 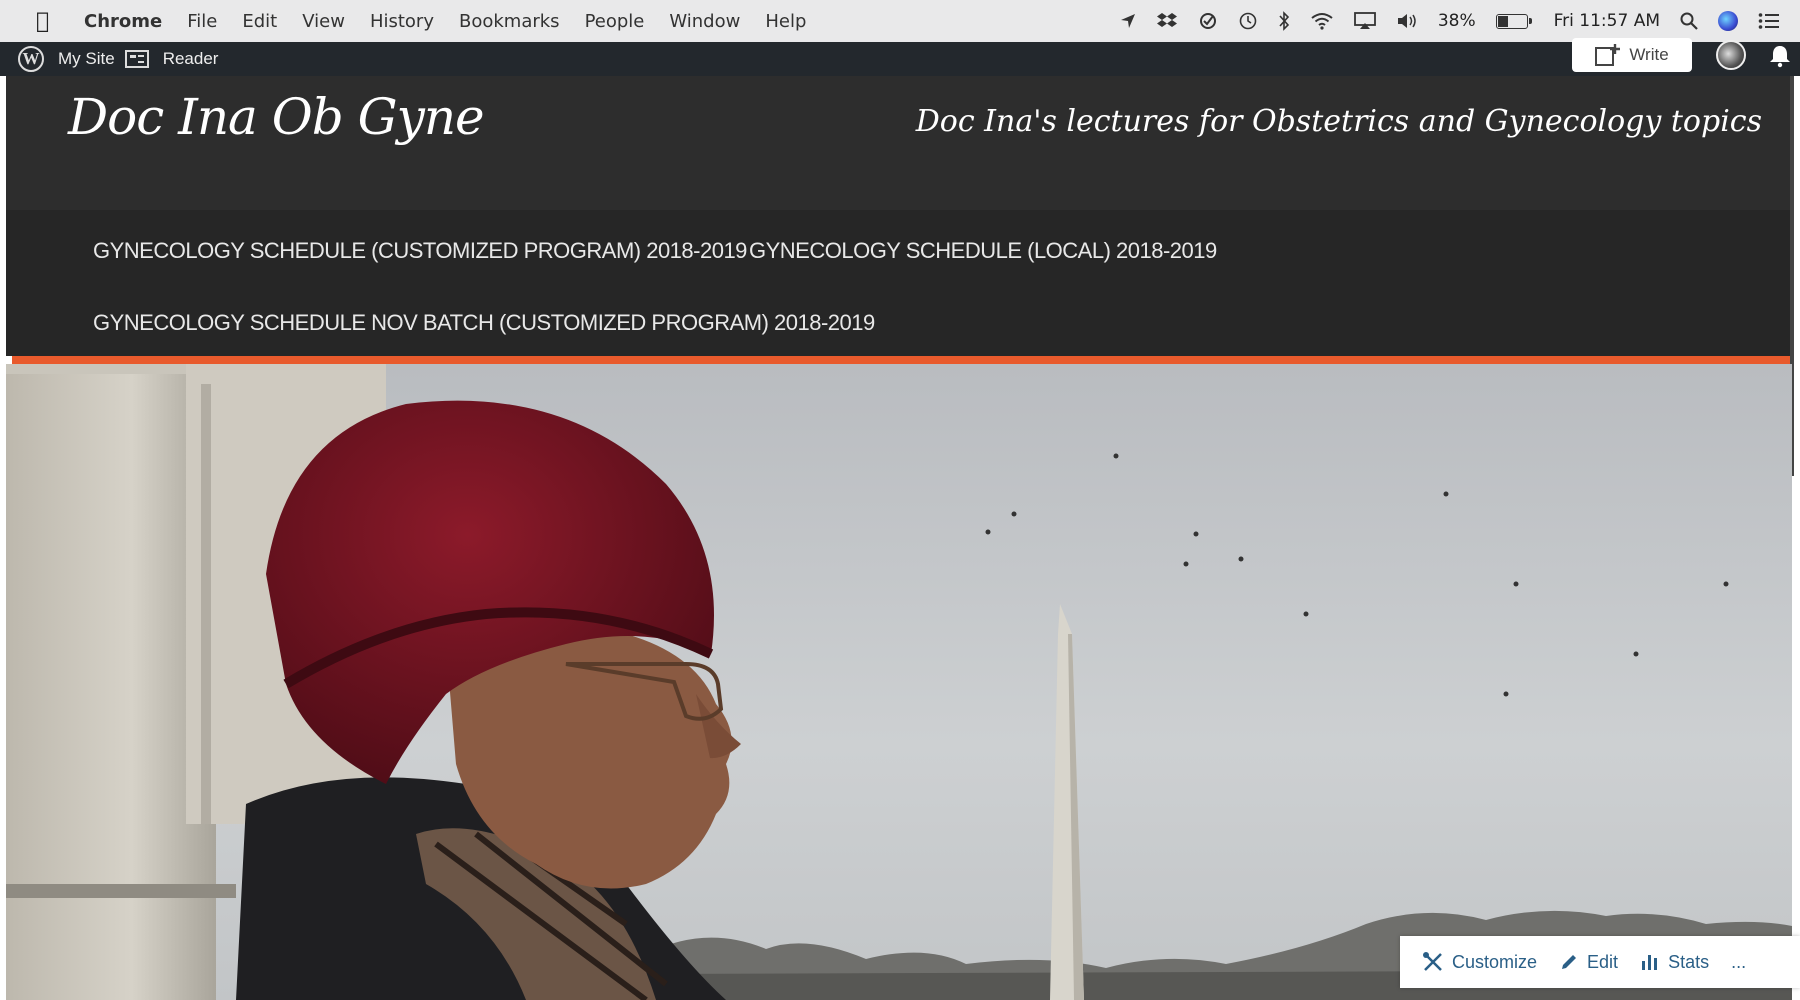 I want to click on customize-button: Customize, so click(x=1479, y=962).